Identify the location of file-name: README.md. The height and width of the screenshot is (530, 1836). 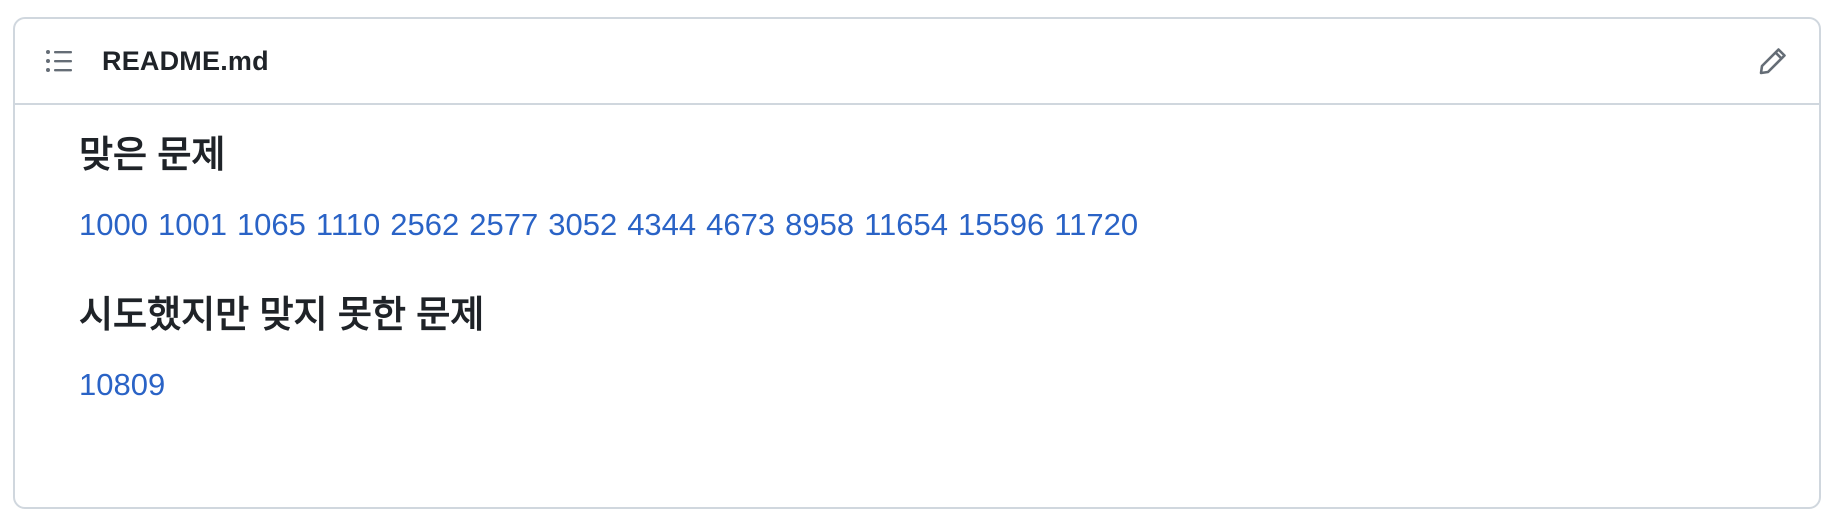
(185, 60).